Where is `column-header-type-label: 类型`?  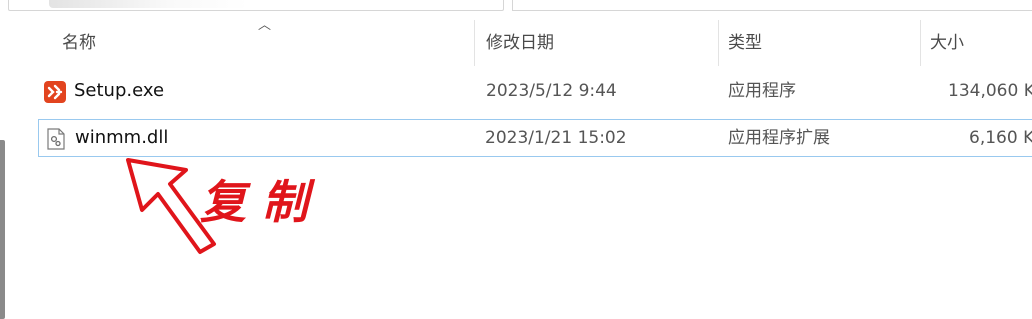 column-header-type-label: 类型 is located at coordinates (745, 43).